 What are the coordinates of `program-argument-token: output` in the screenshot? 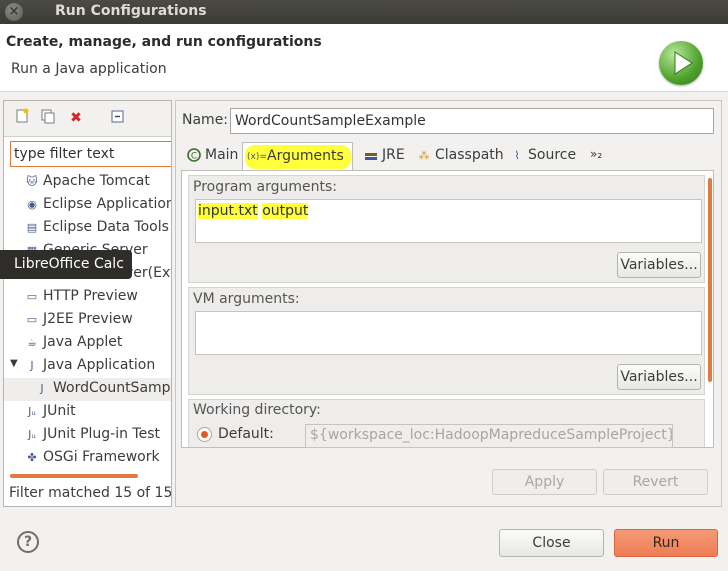 It's located at (285, 211).